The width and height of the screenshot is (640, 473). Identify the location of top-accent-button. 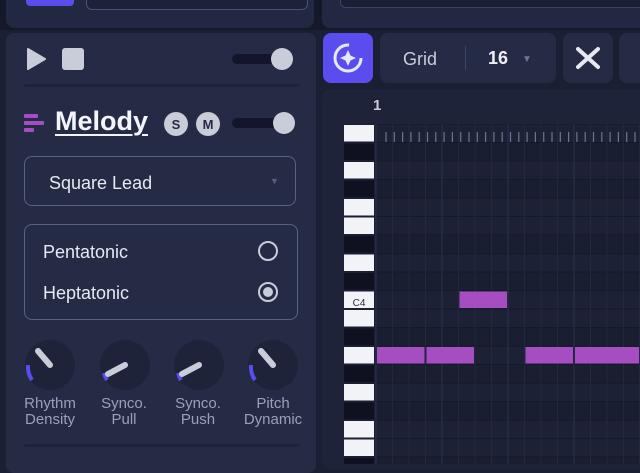
(50, 3).